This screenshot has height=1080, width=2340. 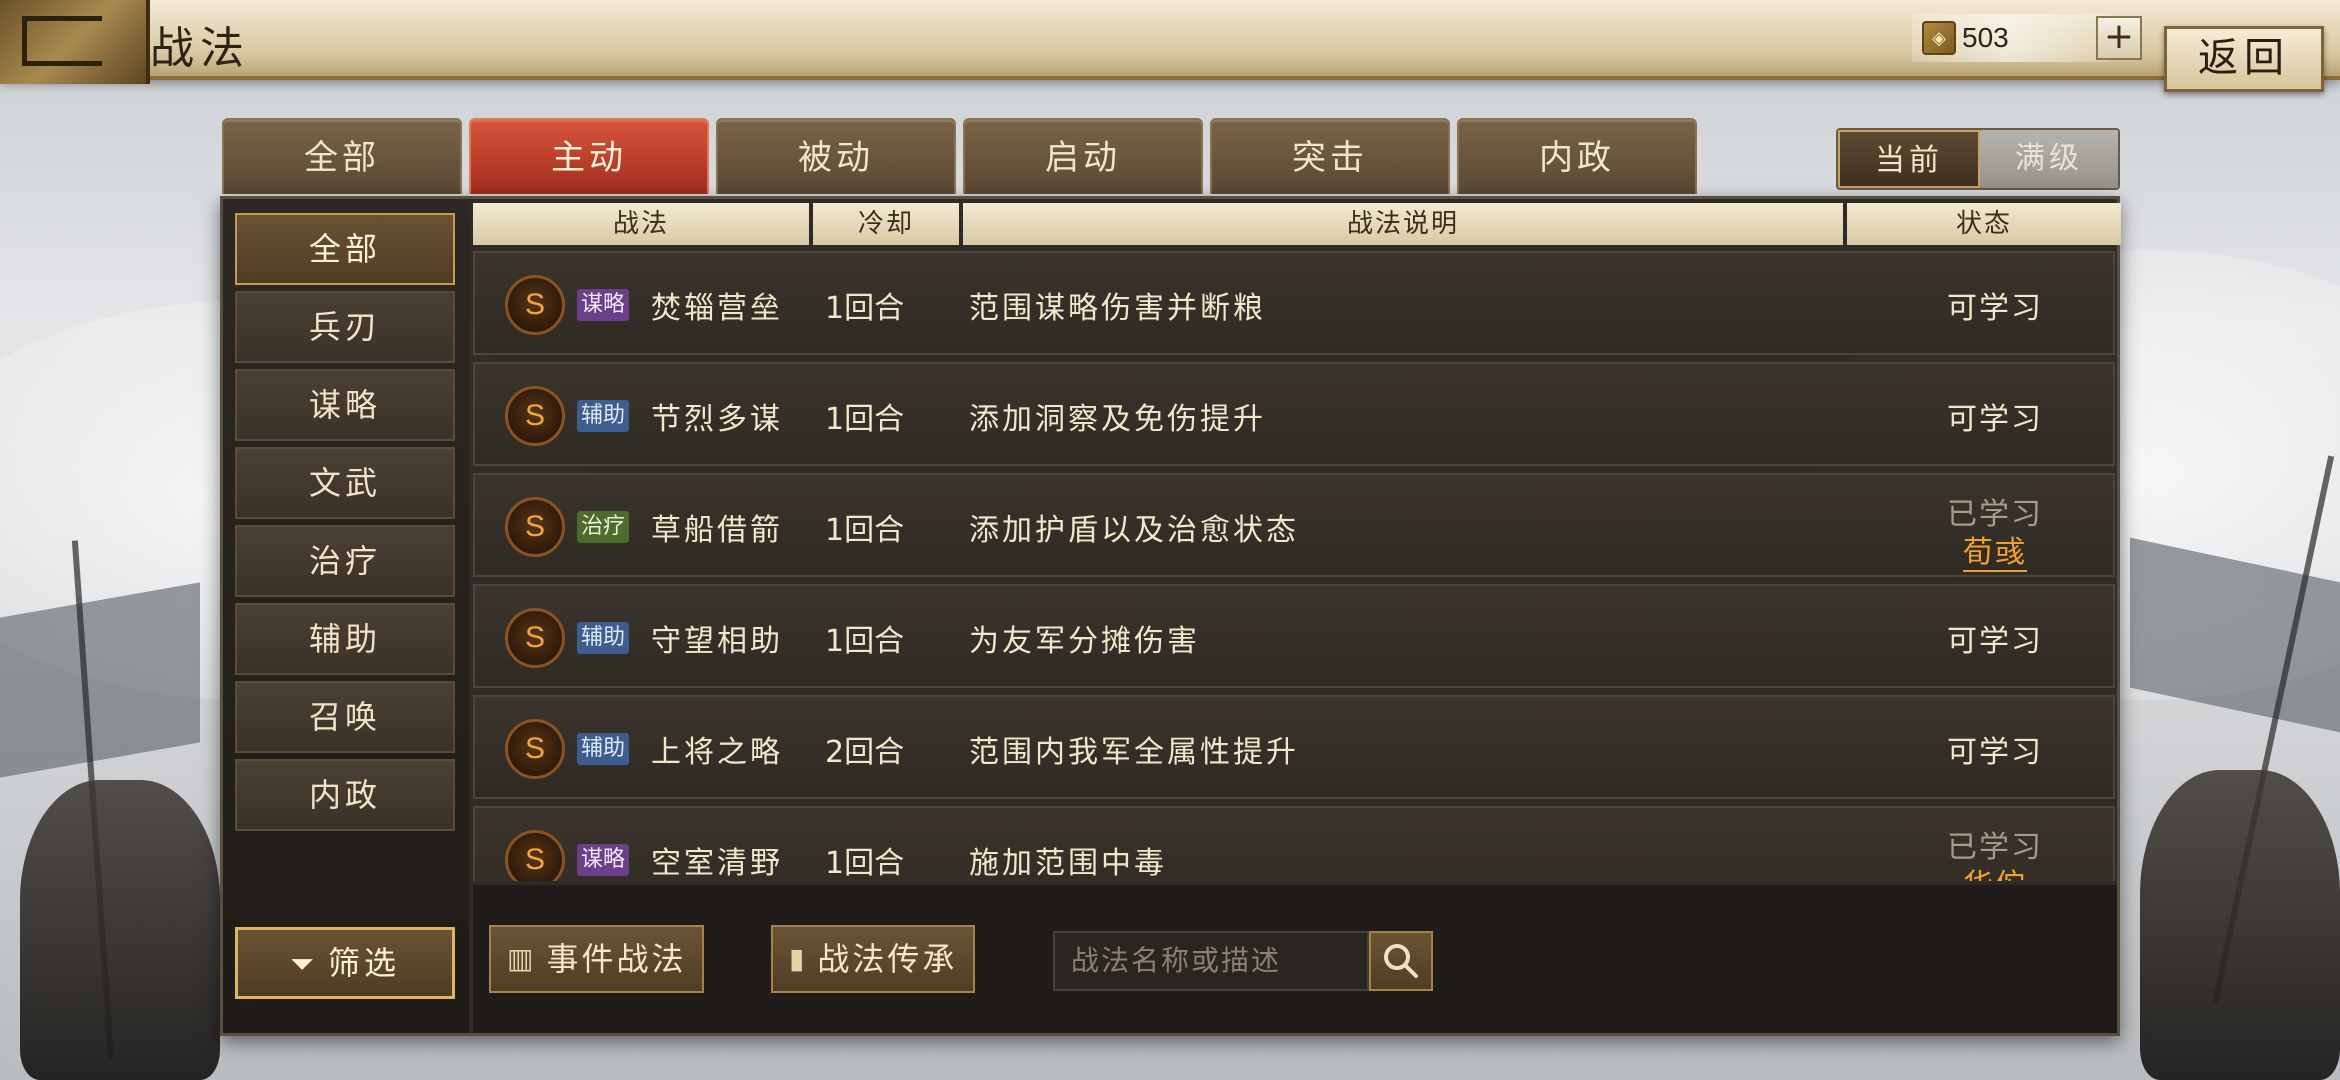 I want to click on sidebar-item-strategy: 谋略, so click(x=345, y=405).